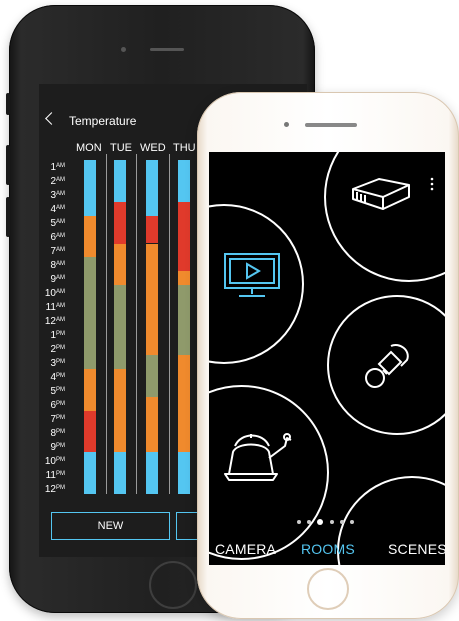 The height and width of the screenshot is (621, 459). What do you see at coordinates (54, 489) in the screenshot?
I see `hour-label: 12PM` at bounding box center [54, 489].